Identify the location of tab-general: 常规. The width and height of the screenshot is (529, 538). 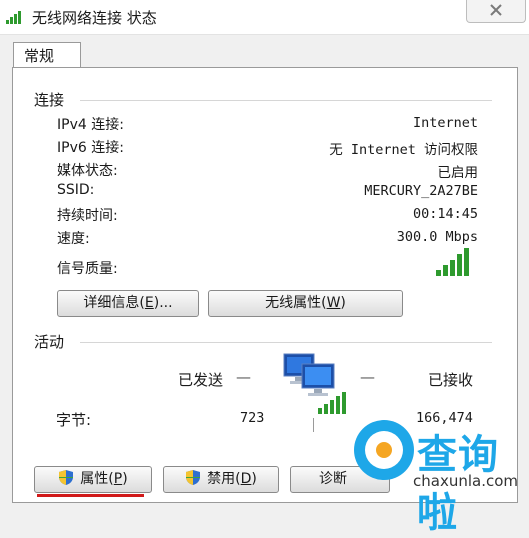
(47, 55).